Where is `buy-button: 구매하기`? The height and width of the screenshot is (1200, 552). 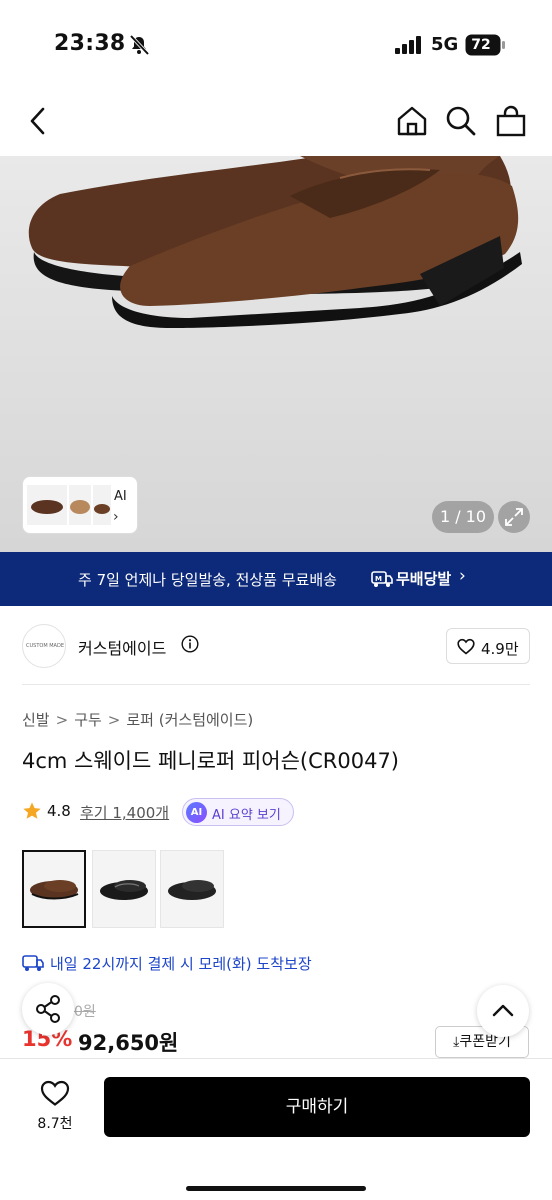
buy-button: 구매하기 is located at coordinates (317, 1107).